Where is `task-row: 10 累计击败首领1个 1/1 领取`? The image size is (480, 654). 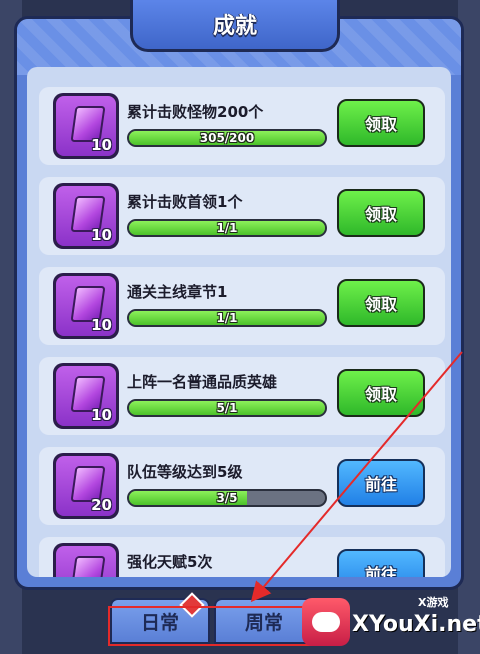 task-row: 10 累计击败首领1个 1/1 领取 is located at coordinates (242, 216).